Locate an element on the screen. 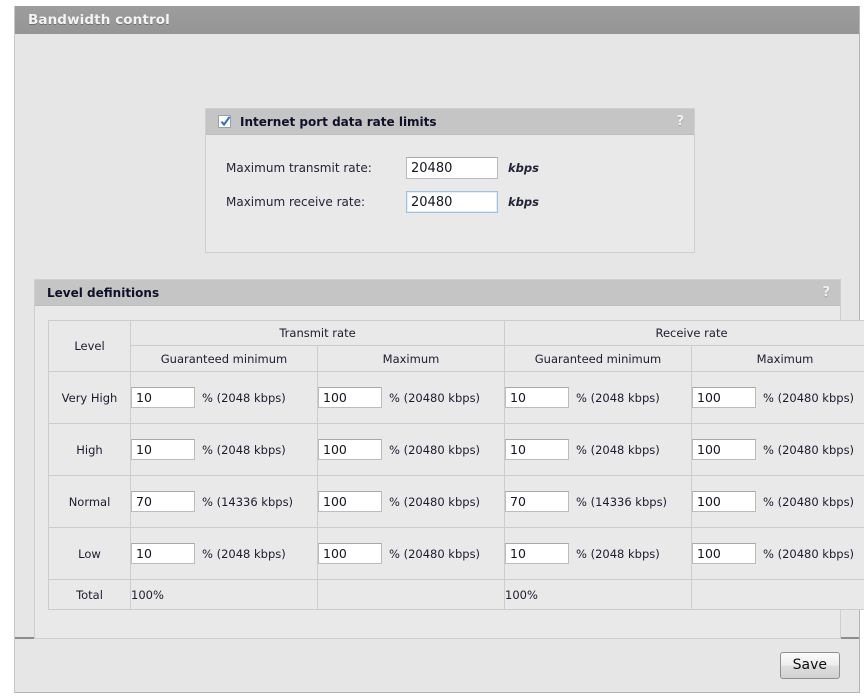 This screenshot has width=864, height=699. tx-guaranteed-total: 100% is located at coordinates (224, 594).